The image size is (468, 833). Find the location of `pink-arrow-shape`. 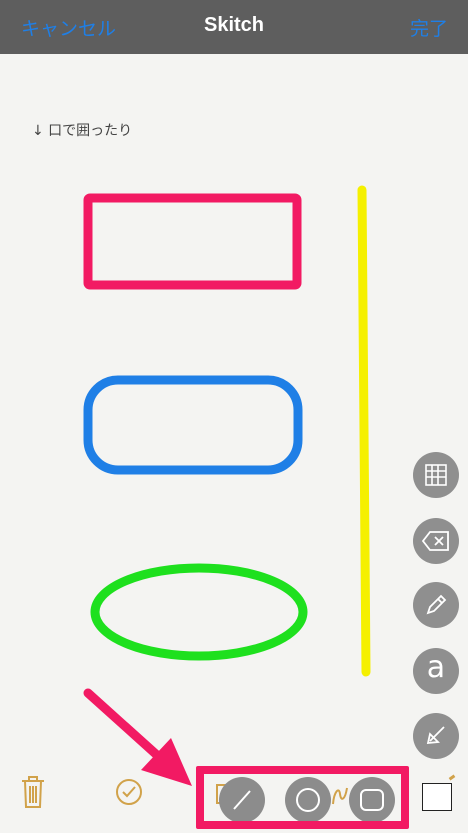

pink-arrow-shape is located at coordinates (137, 737).